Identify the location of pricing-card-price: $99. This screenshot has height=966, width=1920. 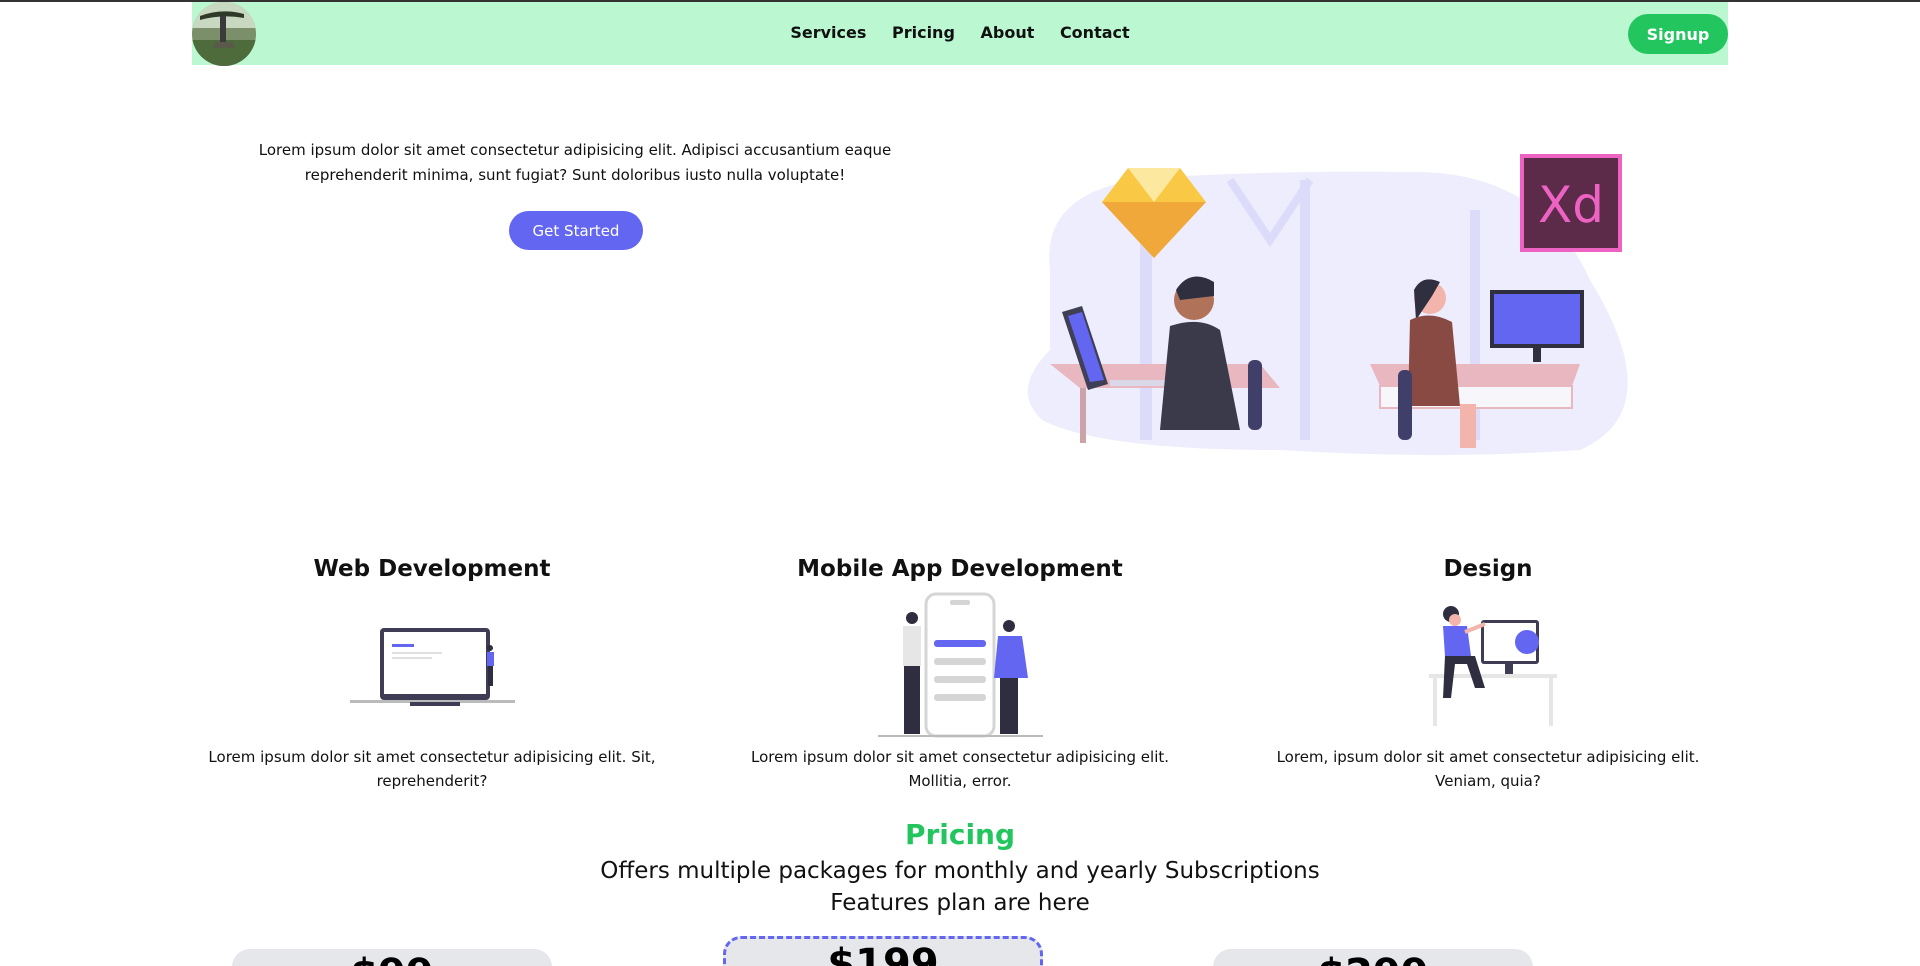
(392, 958).